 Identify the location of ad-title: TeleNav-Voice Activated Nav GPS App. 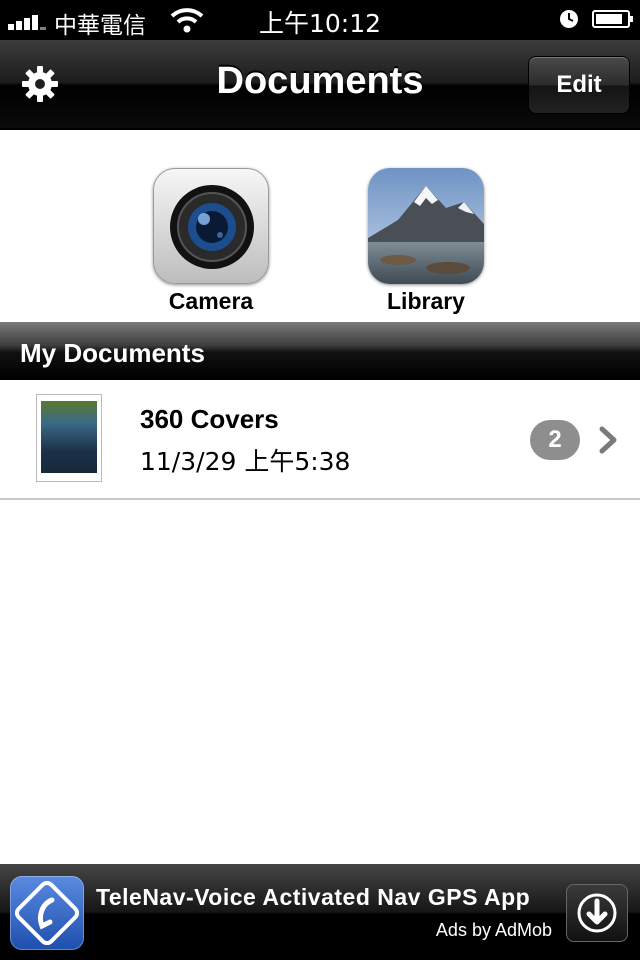
(313, 897).